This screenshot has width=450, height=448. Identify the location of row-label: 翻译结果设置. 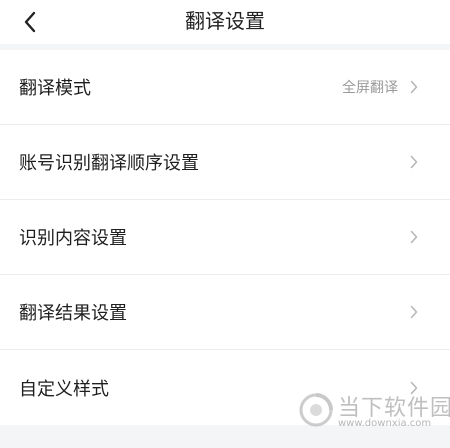
(73, 313).